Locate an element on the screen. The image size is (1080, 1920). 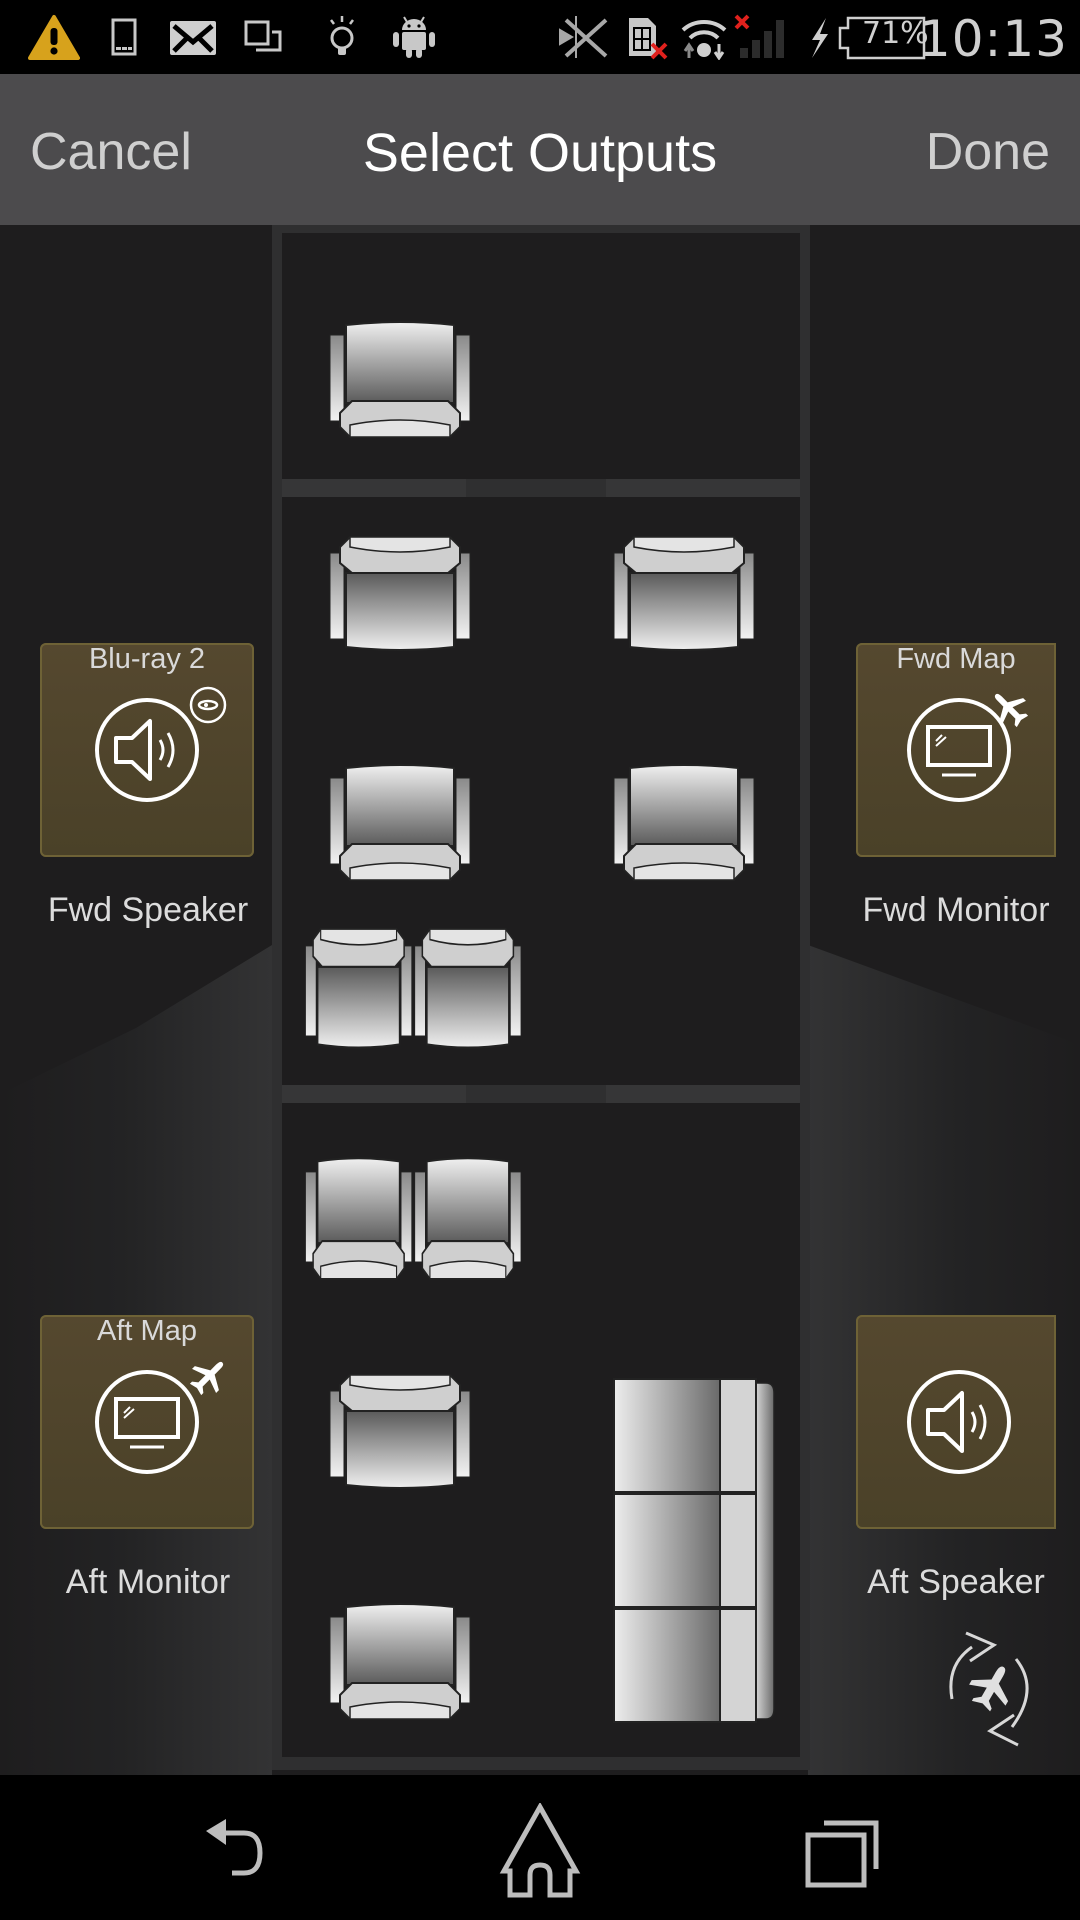
bluetooth-off-icon is located at coordinates (583, 37).